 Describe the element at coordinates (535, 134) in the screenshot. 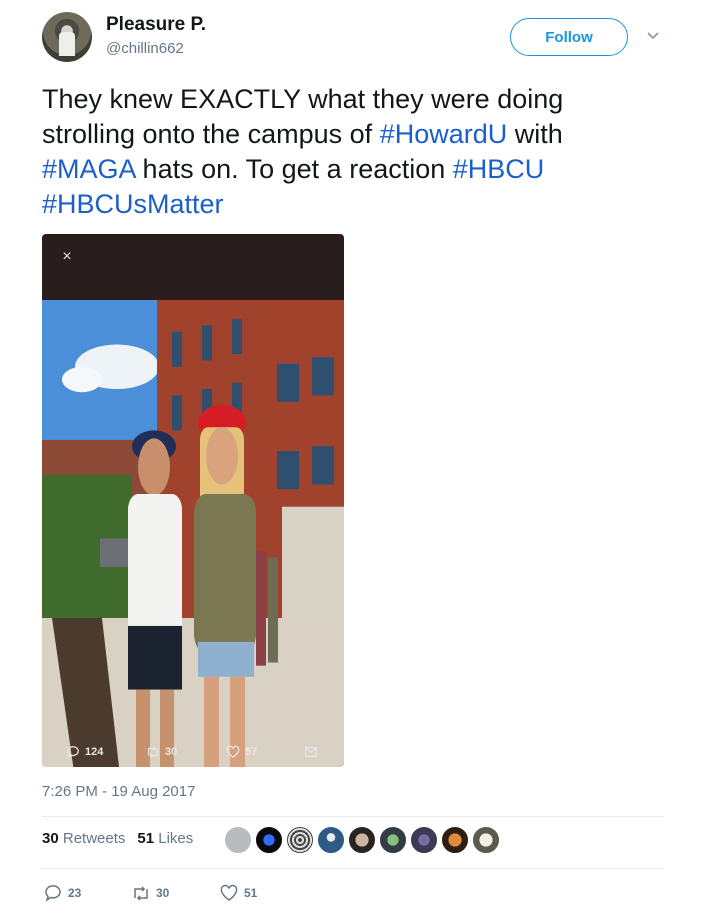

I see `tweet-text-part: with` at that location.